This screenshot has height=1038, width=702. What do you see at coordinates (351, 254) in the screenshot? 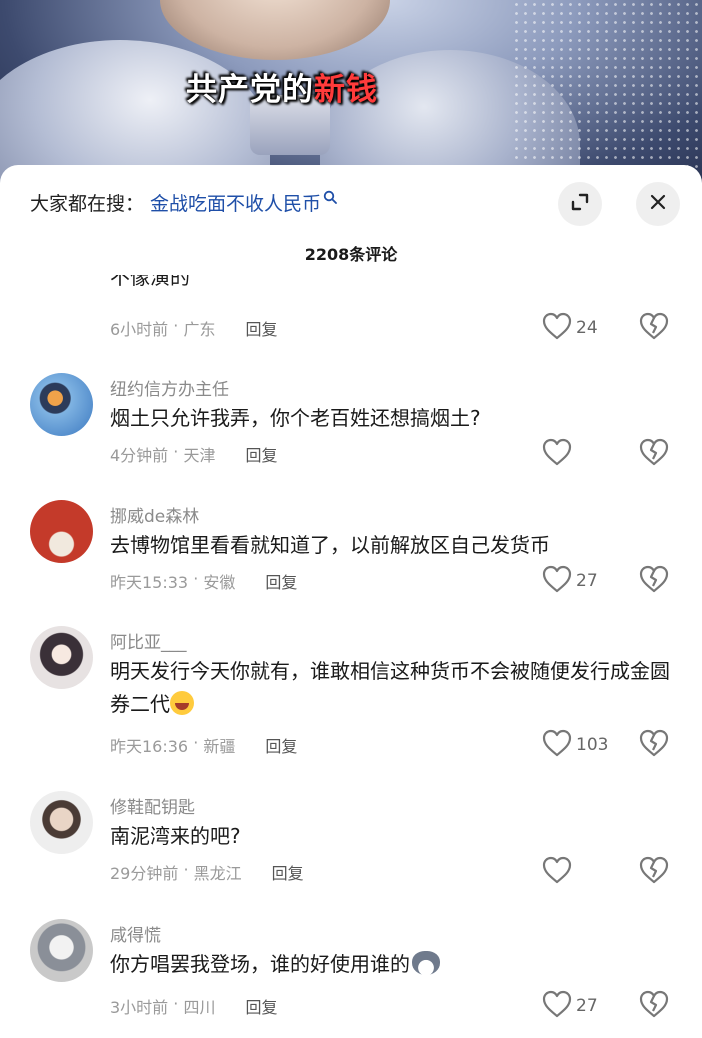
I see `comment-count: 2208条评论` at bounding box center [351, 254].